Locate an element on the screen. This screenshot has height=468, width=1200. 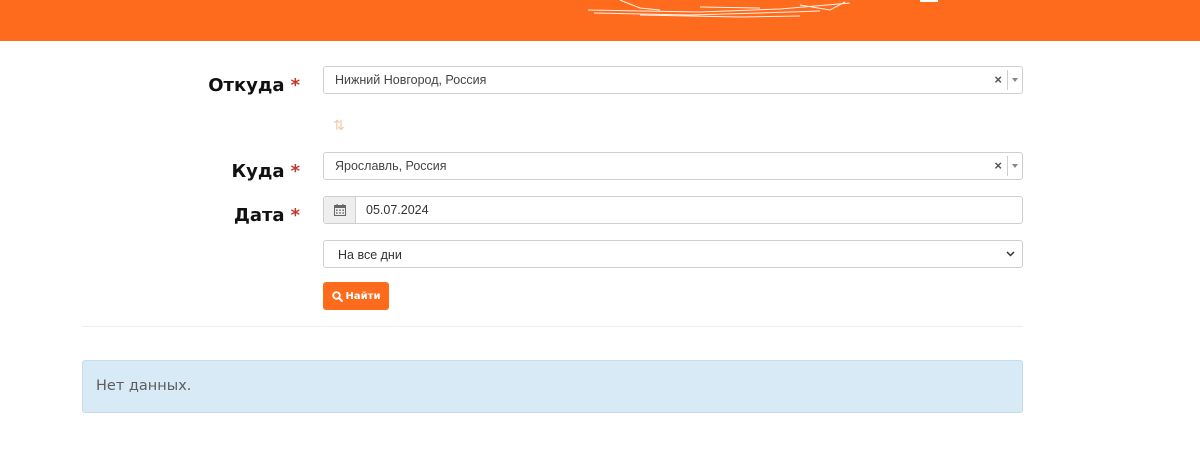
search-button: Найти is located at coordinates (356, 296).